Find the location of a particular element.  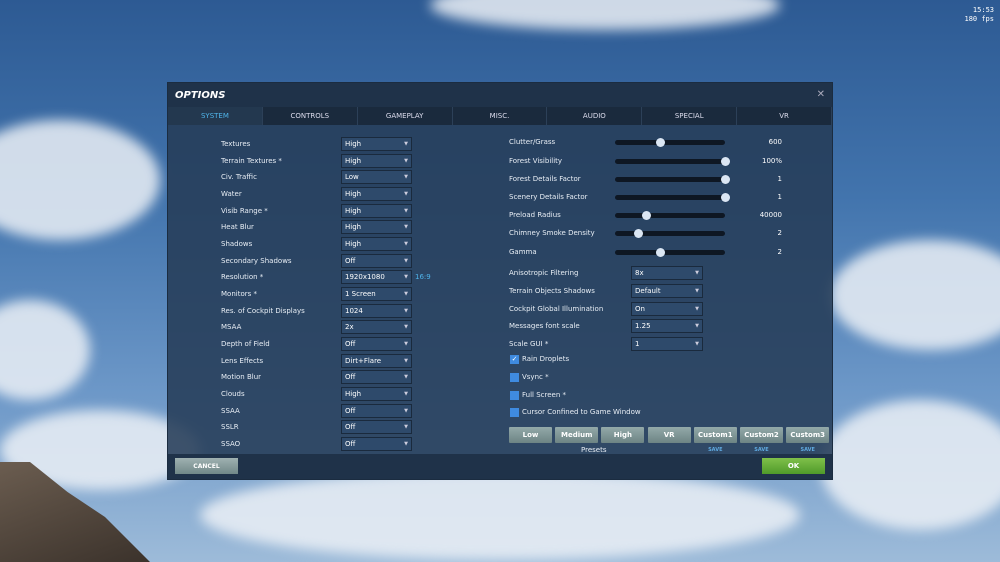

preset-button-high: High is located at coordinates (623, 435).